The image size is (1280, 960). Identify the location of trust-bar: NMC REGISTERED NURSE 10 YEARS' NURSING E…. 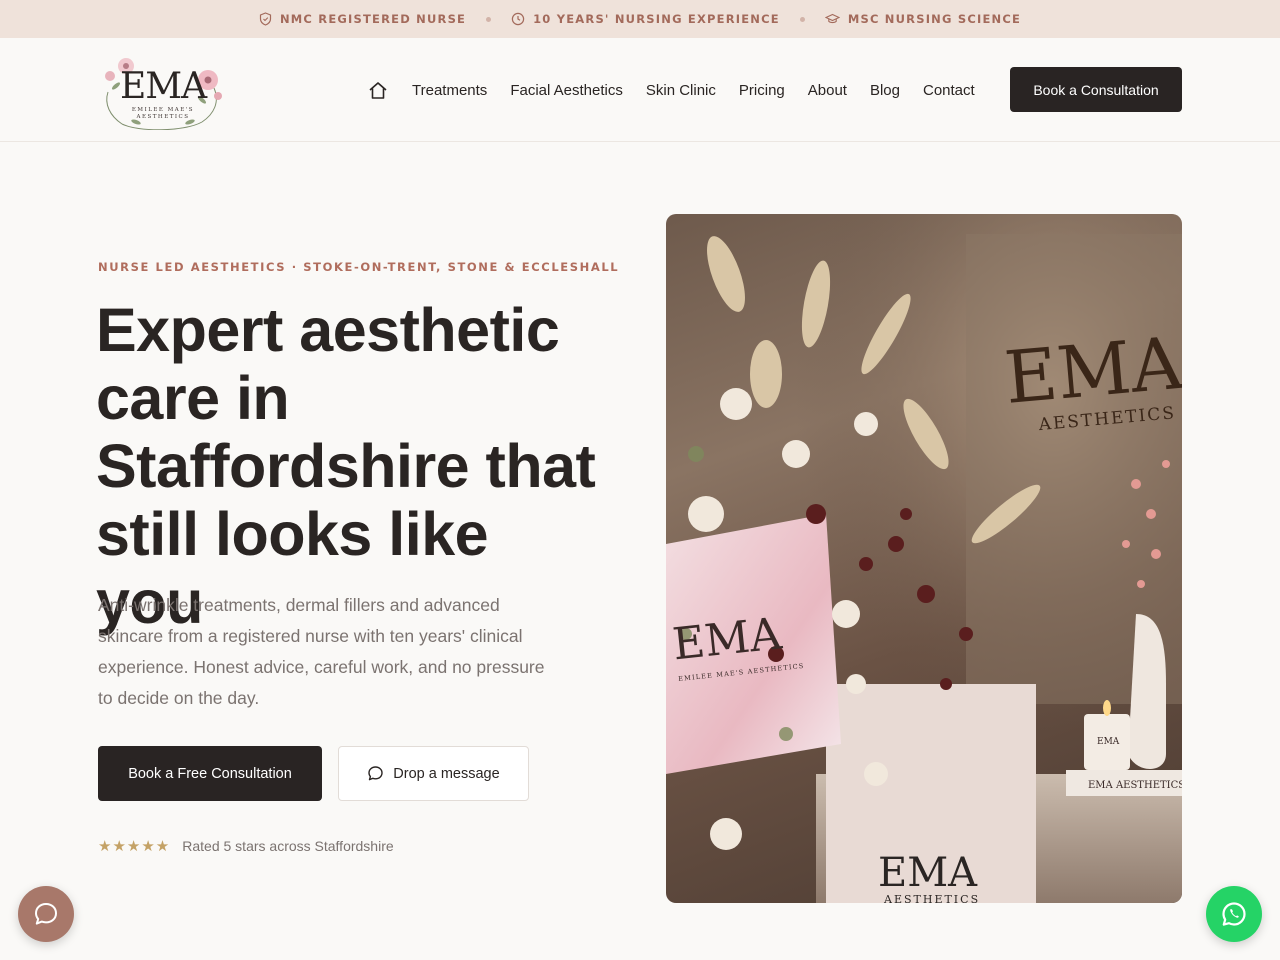
(640, 19).